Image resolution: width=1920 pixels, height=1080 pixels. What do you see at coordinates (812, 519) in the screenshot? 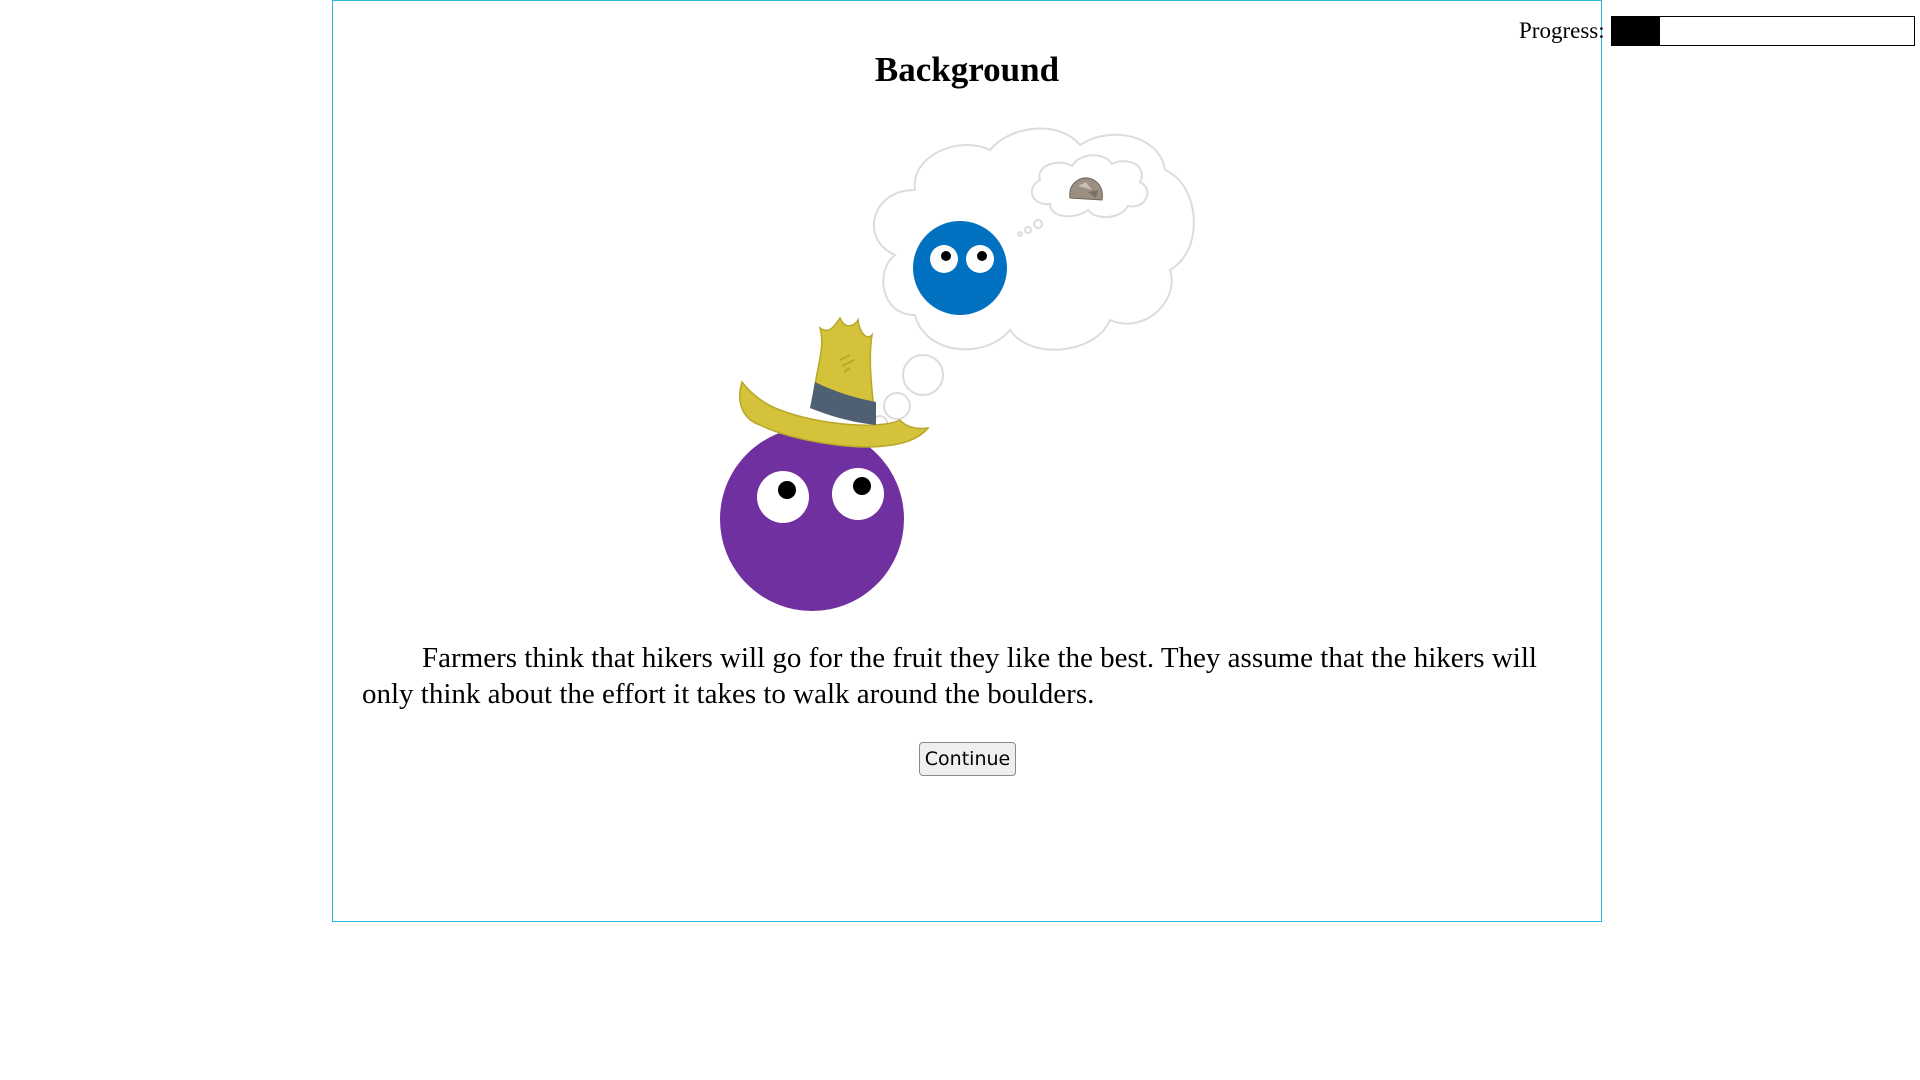
I see `farmer-character-icon` at bounding box center [812, 519].